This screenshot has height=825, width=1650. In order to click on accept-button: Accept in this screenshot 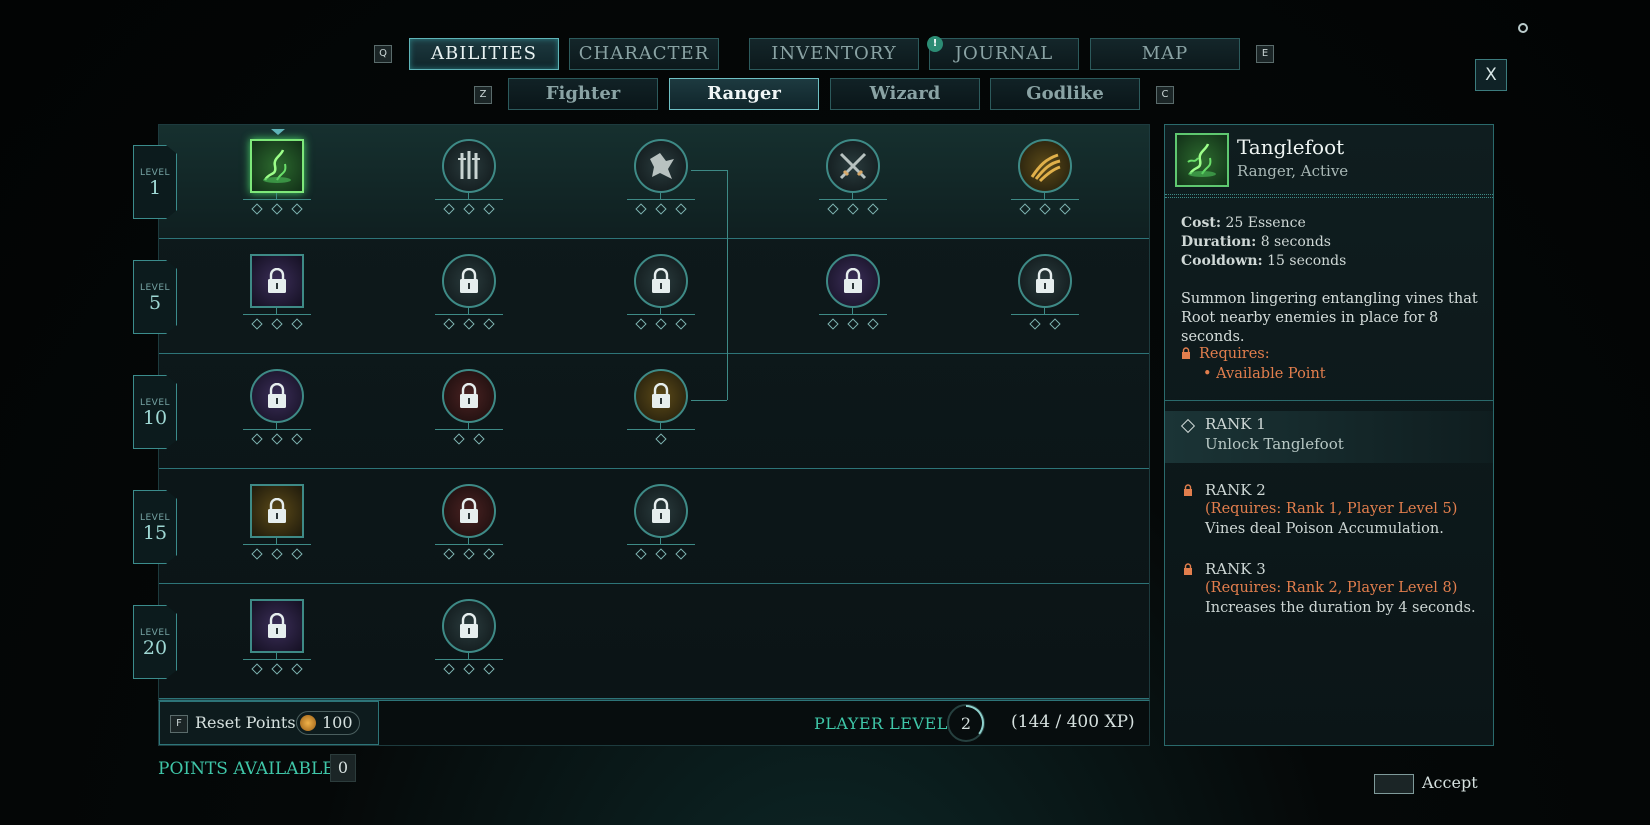, I will do `click(1450, 782)`.